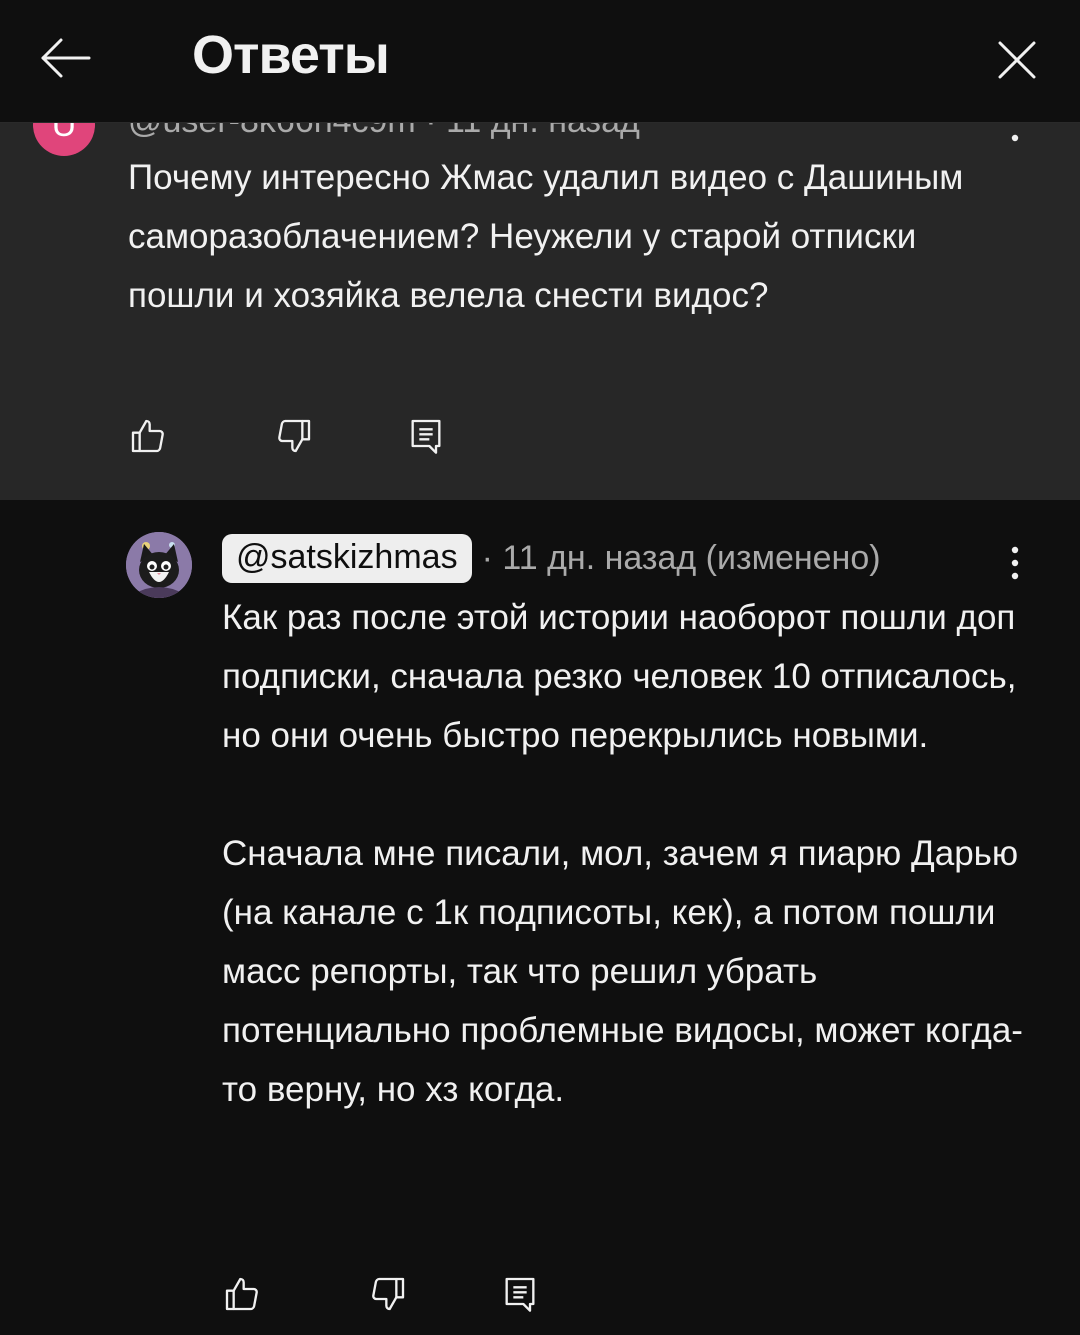 Image resolution: width=1080 pixels, height=1335 pixels. I want to click on page-title: Ответы, so click(291, 55).